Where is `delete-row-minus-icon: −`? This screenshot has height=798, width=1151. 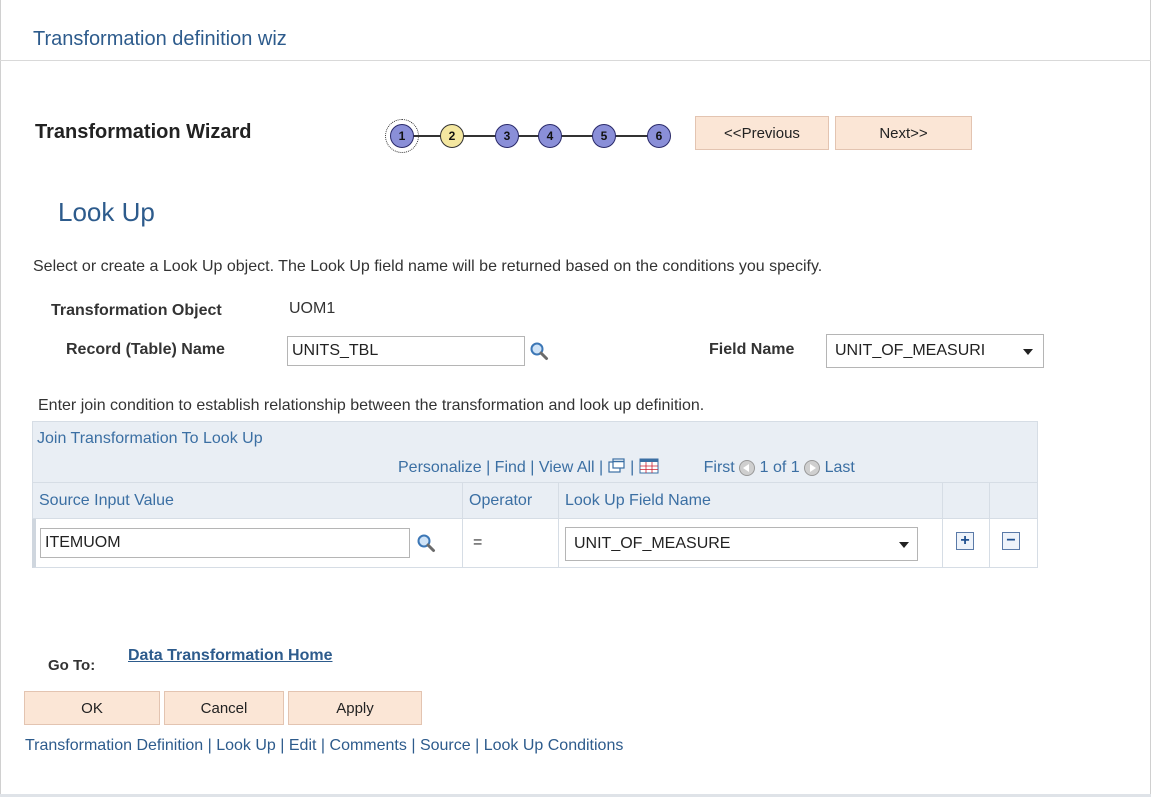 delete-row-minus-icon: − is located at coordinates (1011, 541).